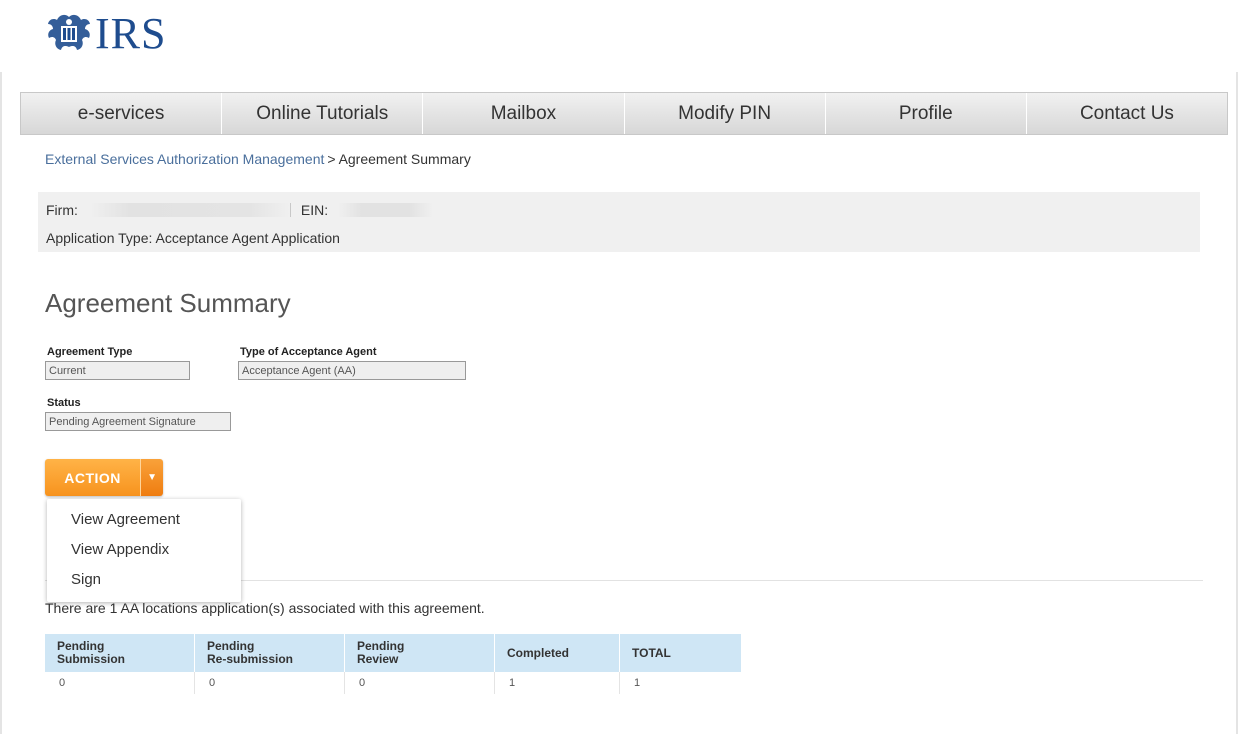 This screenshot has width=1238, height=734. Describe the element at coordinates (269, 683) in the screenshot. I see `cell-pending-resubmission: 0` at that location.